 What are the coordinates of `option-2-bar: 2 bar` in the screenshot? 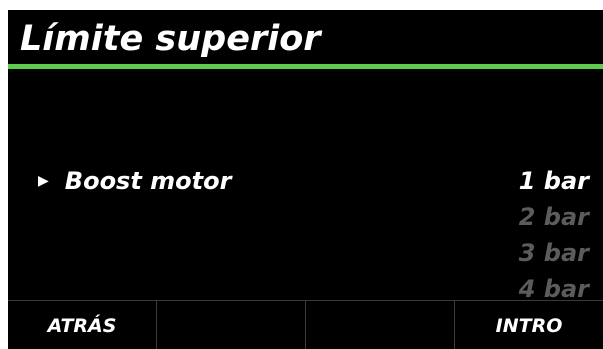 It's located at (519, 217).